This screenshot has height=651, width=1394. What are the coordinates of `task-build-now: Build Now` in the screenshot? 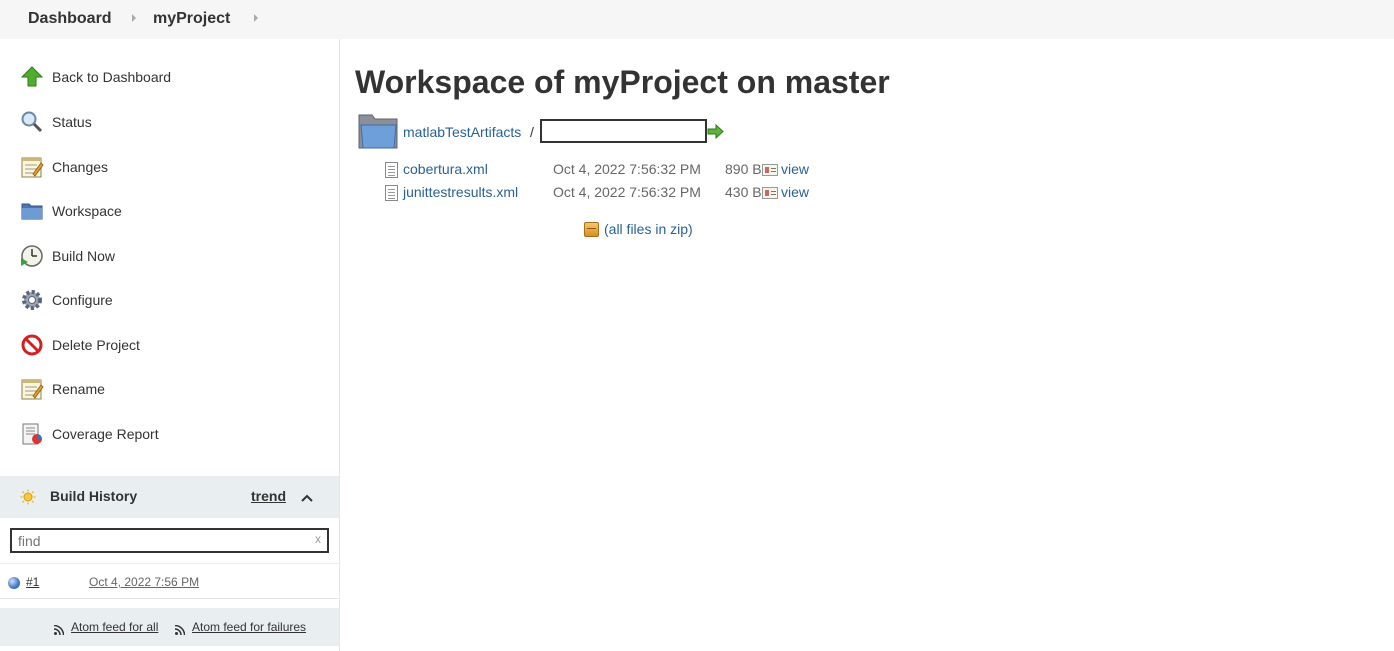 It's located at (67, 256).